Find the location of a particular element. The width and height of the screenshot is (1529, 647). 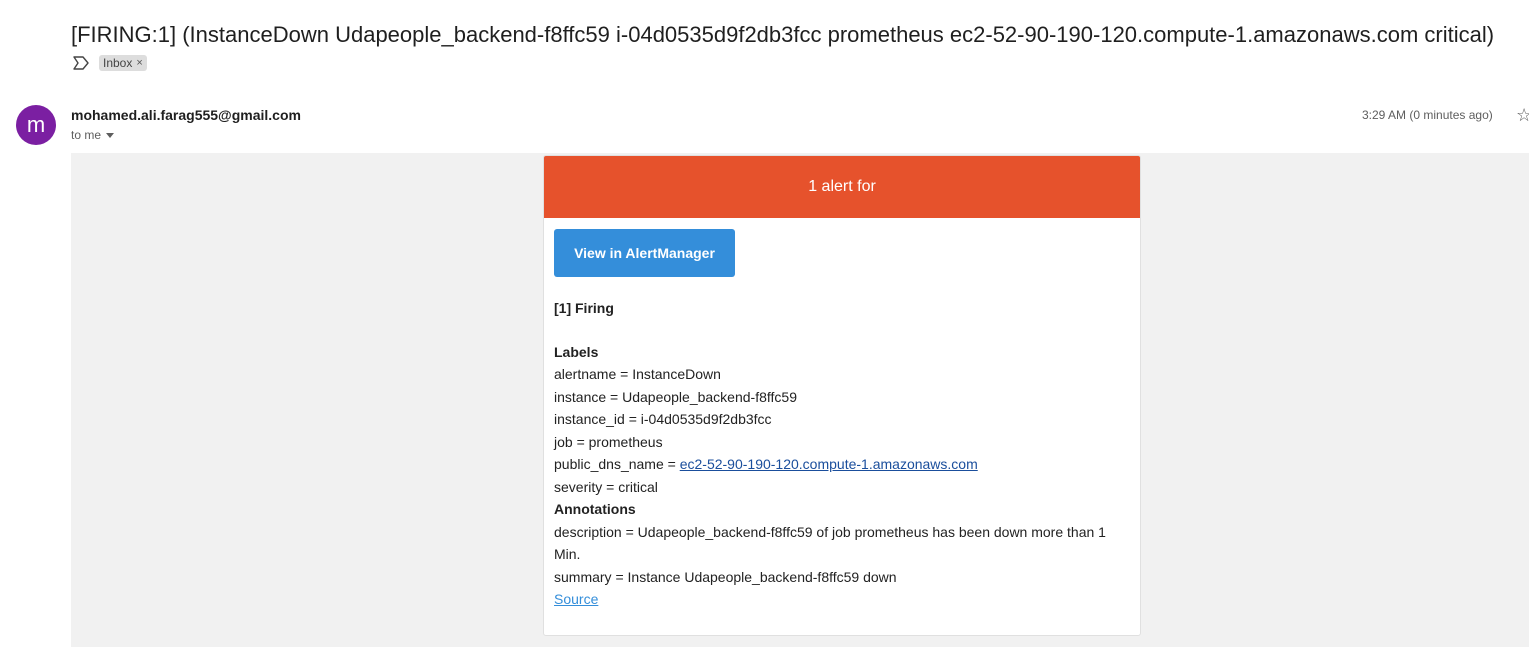

alert-header: 1 alert for is located at coordinates (842, 187).